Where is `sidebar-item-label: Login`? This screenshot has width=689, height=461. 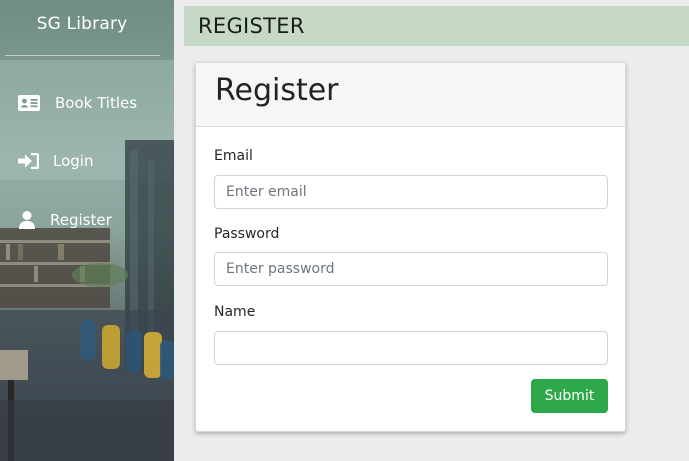 sidebar-item-label: Login is located at coordinates (73, 161).